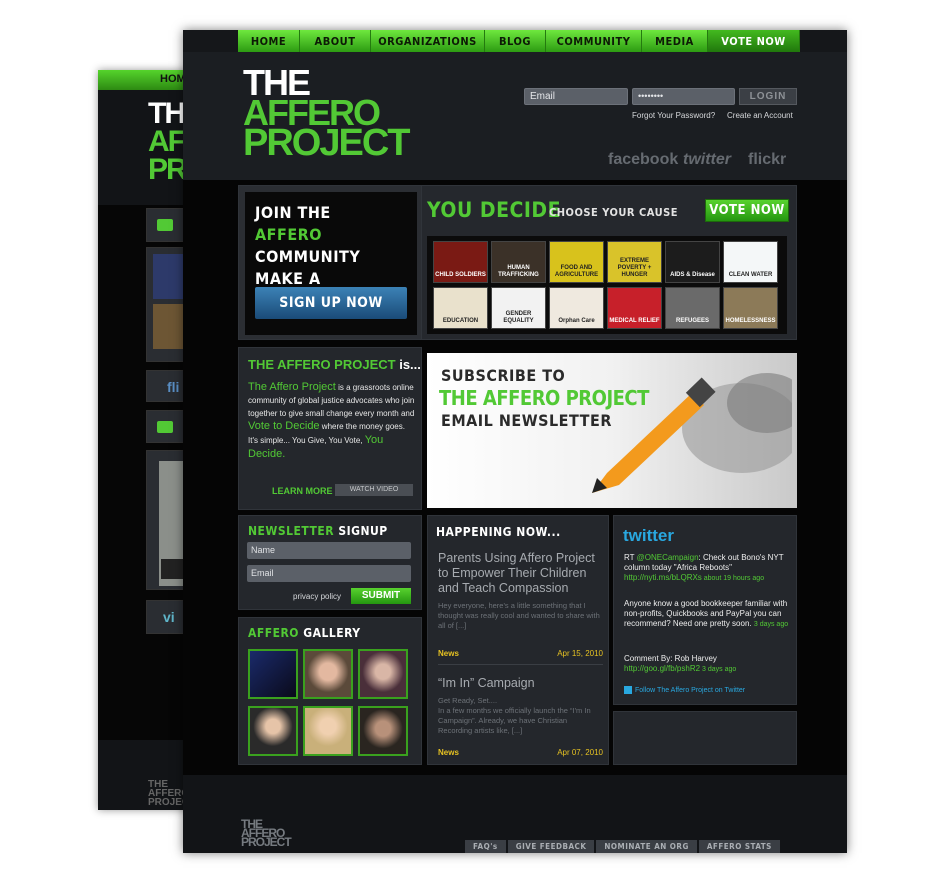 This screenshot has height=883, width=945. What do you see at coordinates (705, 738) in the screenshot?
I see `sidebar-empty-panel` at bounding box center [705, 738].